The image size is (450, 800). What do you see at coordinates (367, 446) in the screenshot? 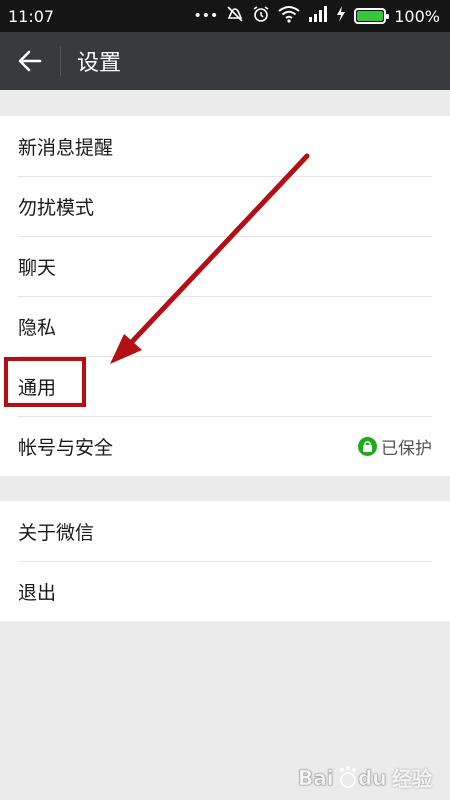
I see `lock-icon` at bounding box center [367, 446].